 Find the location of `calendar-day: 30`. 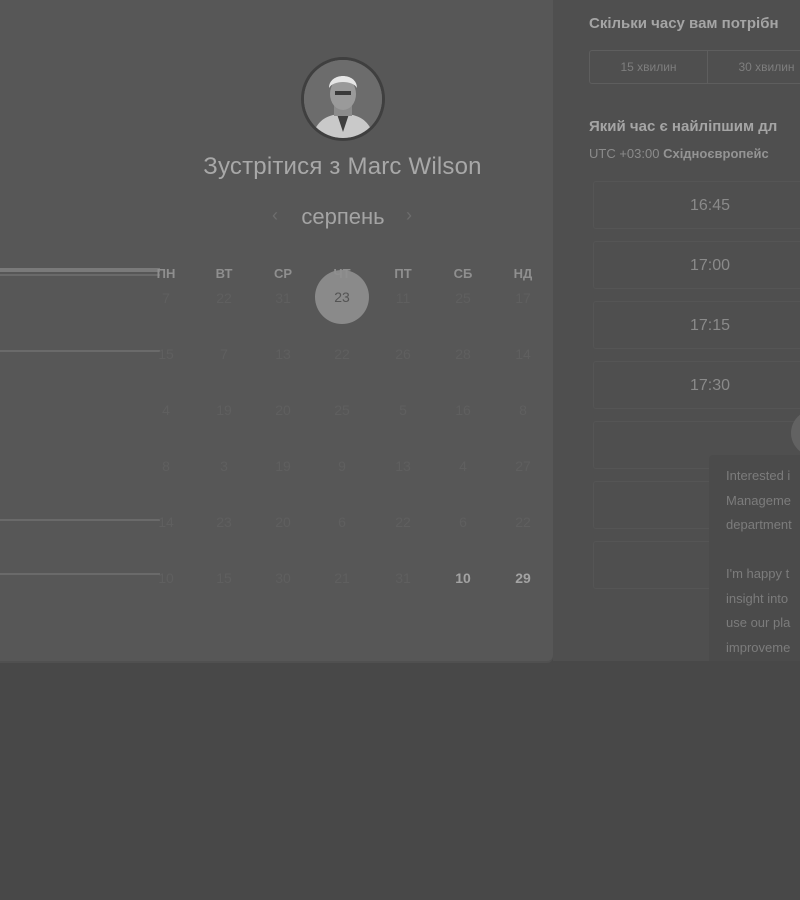

calendar-day: 30 is located at coordinates (283, 578).